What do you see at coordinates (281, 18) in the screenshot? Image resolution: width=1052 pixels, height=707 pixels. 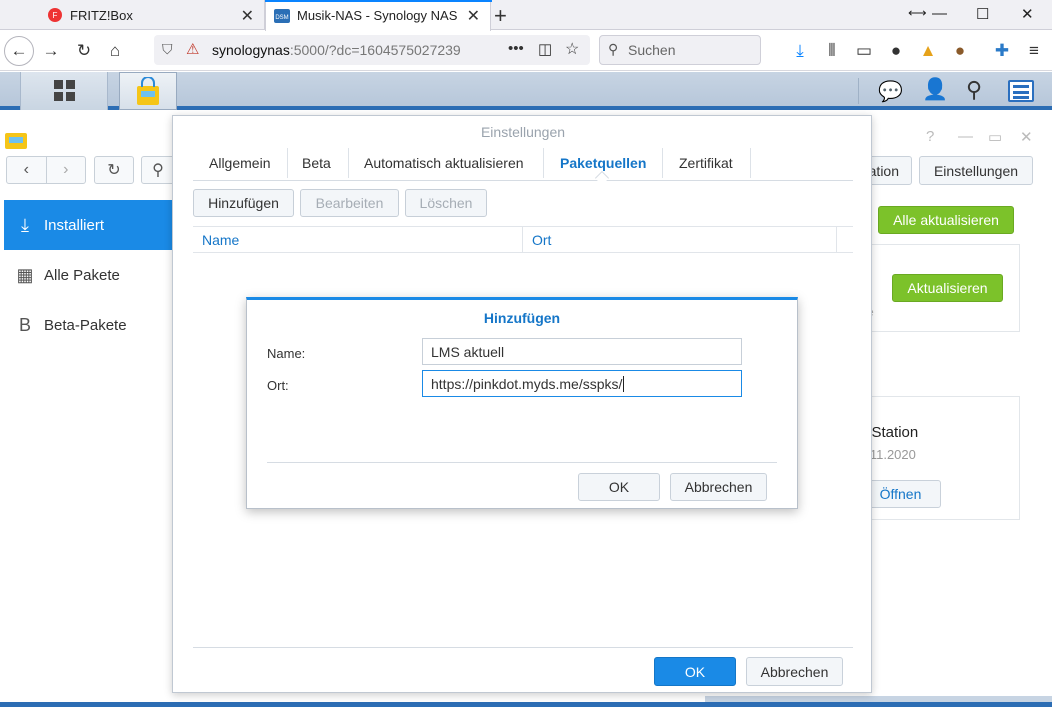 I see `svg-text: DSM` at bounding box center [281, 18].